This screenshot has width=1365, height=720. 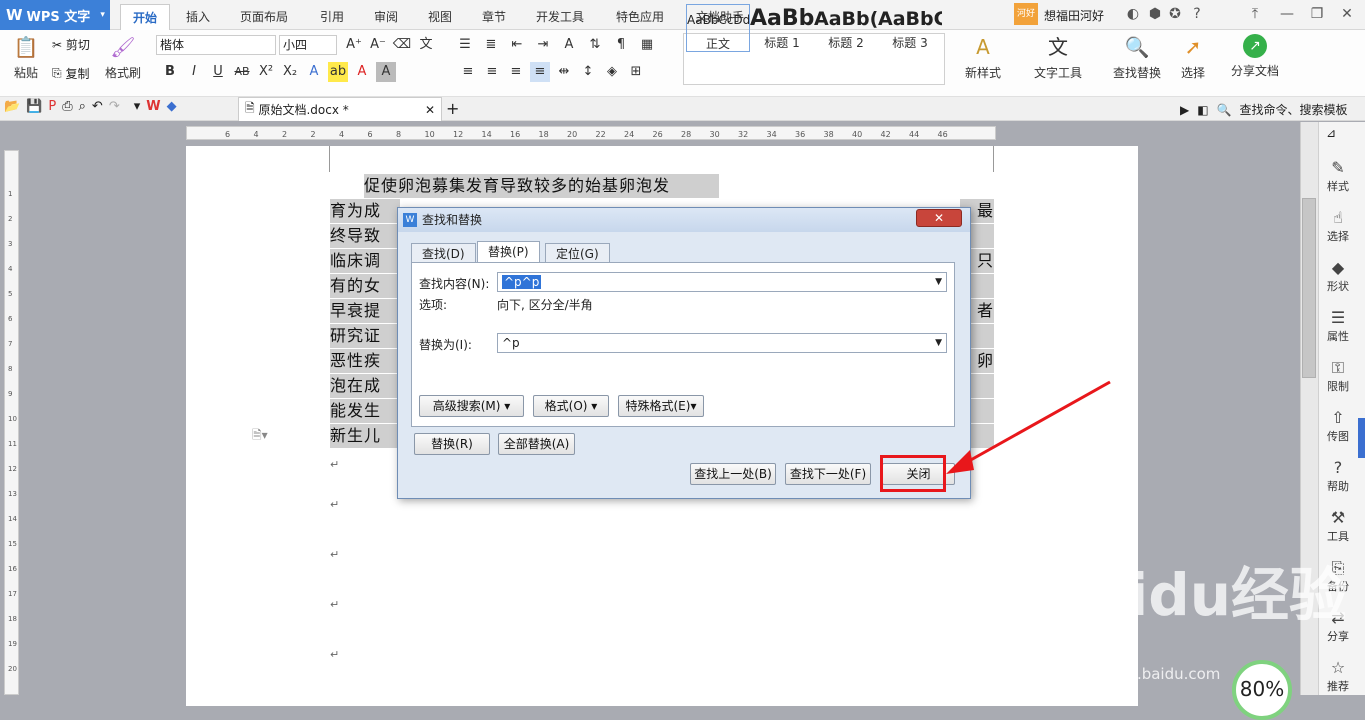 What do you see at coordinates (218, 72) in the screenshot?
I see `underline-icon: U` at bounding box center [218, 72].